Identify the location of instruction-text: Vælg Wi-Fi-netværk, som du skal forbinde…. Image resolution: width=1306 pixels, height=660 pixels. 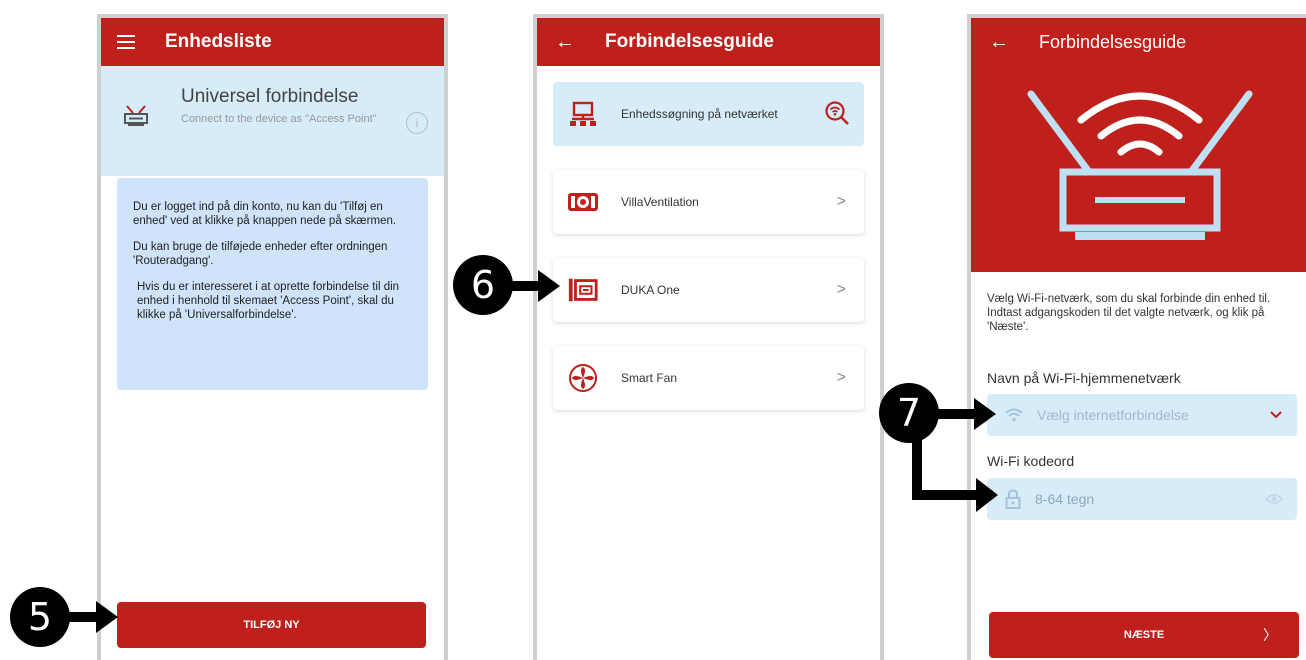
(1129, 313).